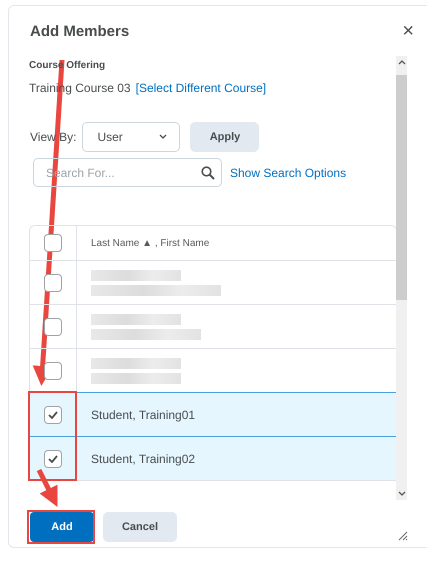 The width and height of the screenshot is (427, 563). Describe the element at coordinates (163, 137) in the screenshot. I see `chevron-down-icon` at that location.